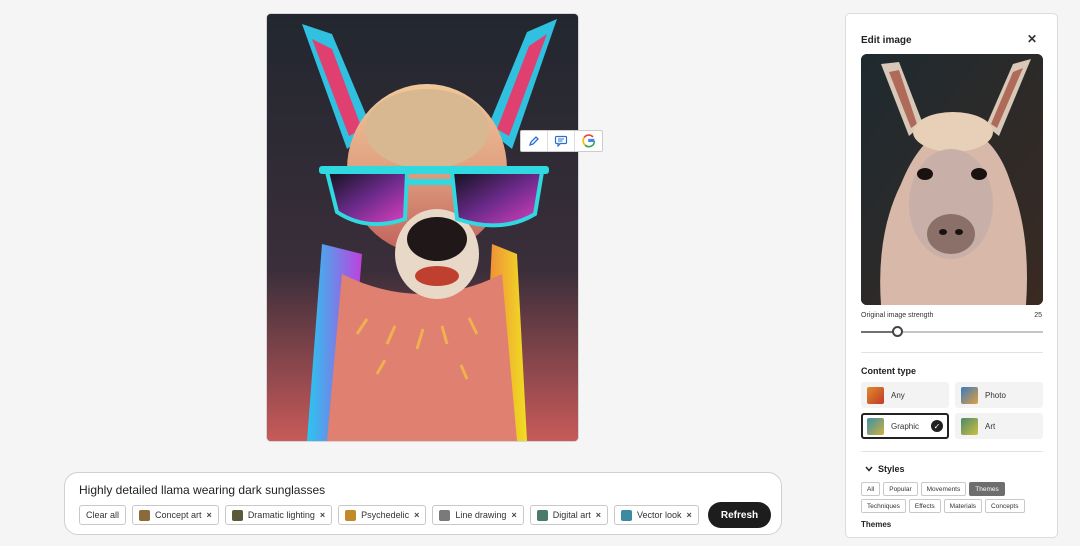  I want to click on filter-techniques: Techniques, so click(883, 506).